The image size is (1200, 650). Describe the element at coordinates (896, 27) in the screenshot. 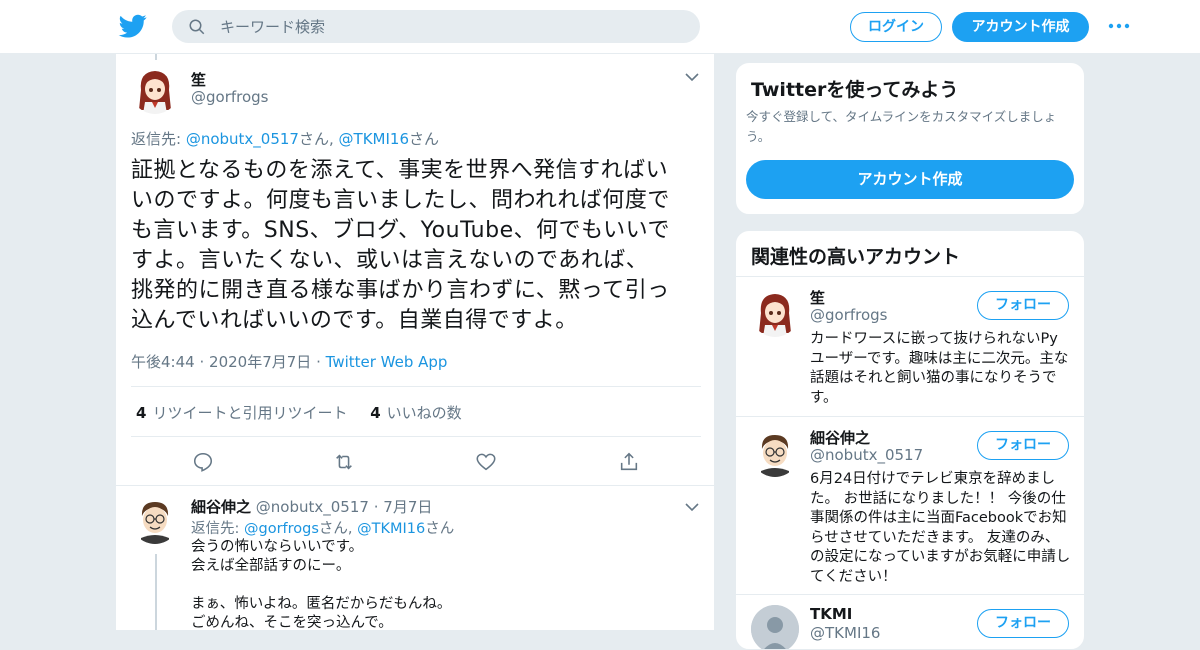

I see `login-button: ログイン` at that location.